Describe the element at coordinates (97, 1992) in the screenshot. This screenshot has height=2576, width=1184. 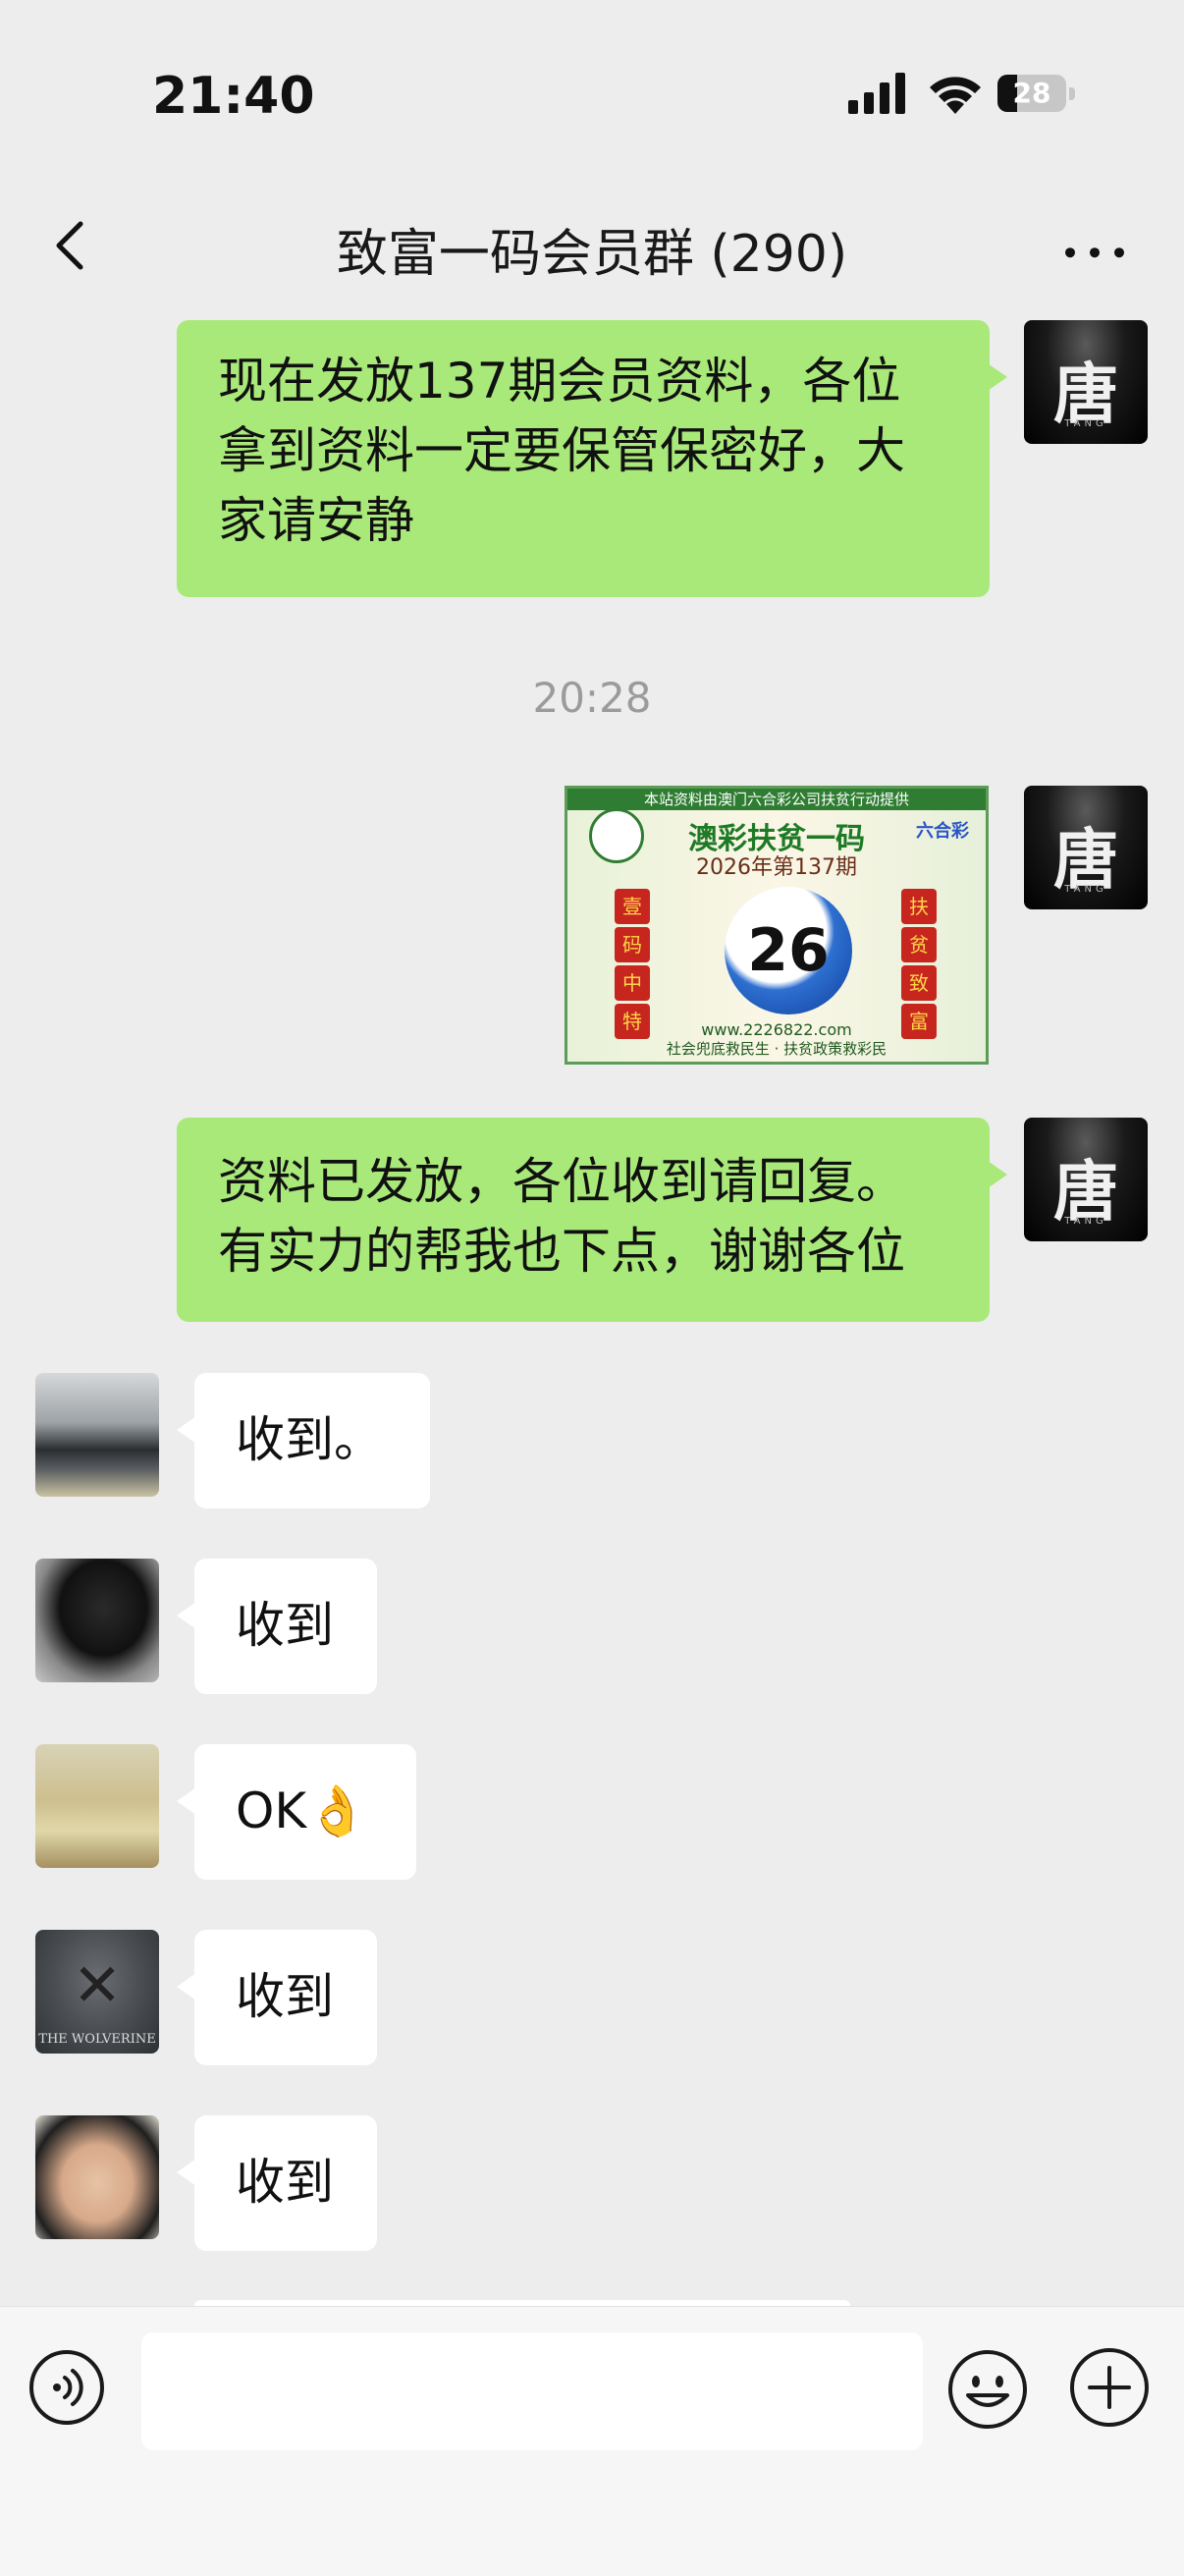
I see `avatar: ✕ THE WOLVERINE` at that location.